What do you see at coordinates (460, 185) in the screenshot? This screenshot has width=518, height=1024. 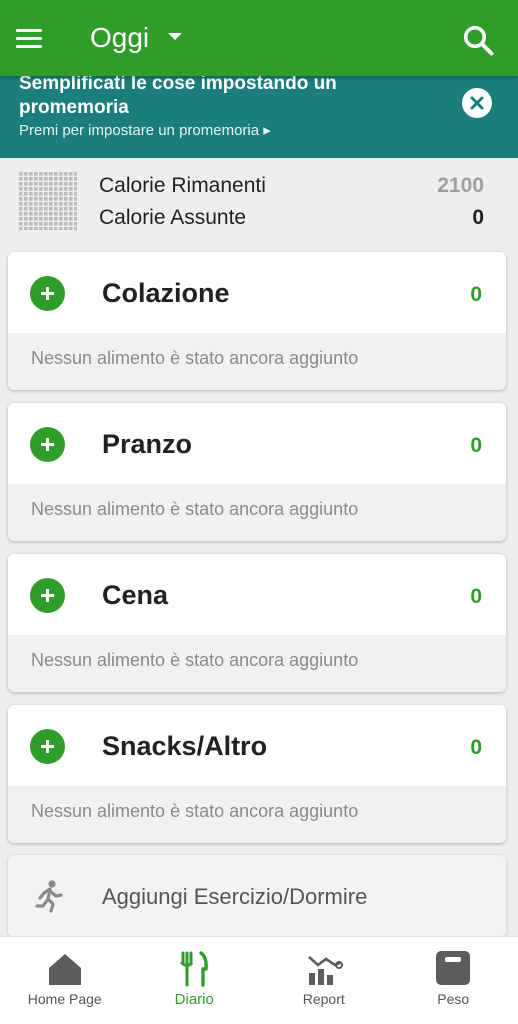 I see `remaining-calories-value: 2100` at bounding box center [460, 185].